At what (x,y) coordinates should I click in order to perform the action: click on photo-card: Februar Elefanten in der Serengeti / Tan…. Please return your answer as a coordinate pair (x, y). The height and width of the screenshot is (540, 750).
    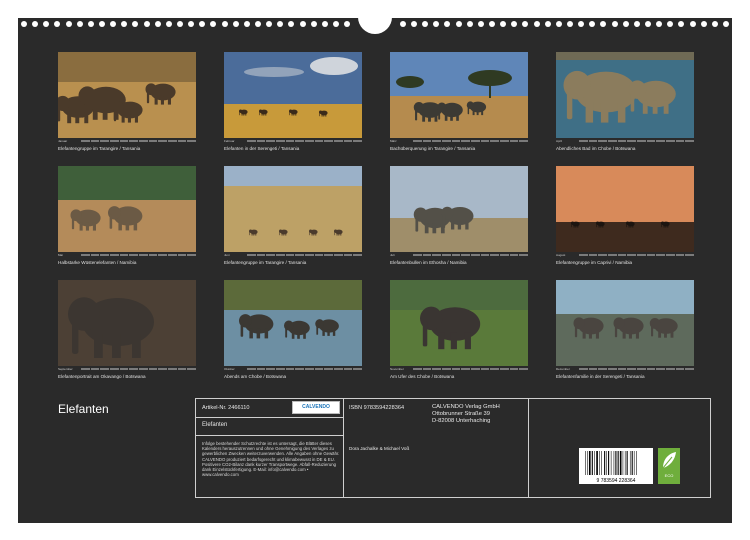
    Looking at the image, I should click on (293, 101).